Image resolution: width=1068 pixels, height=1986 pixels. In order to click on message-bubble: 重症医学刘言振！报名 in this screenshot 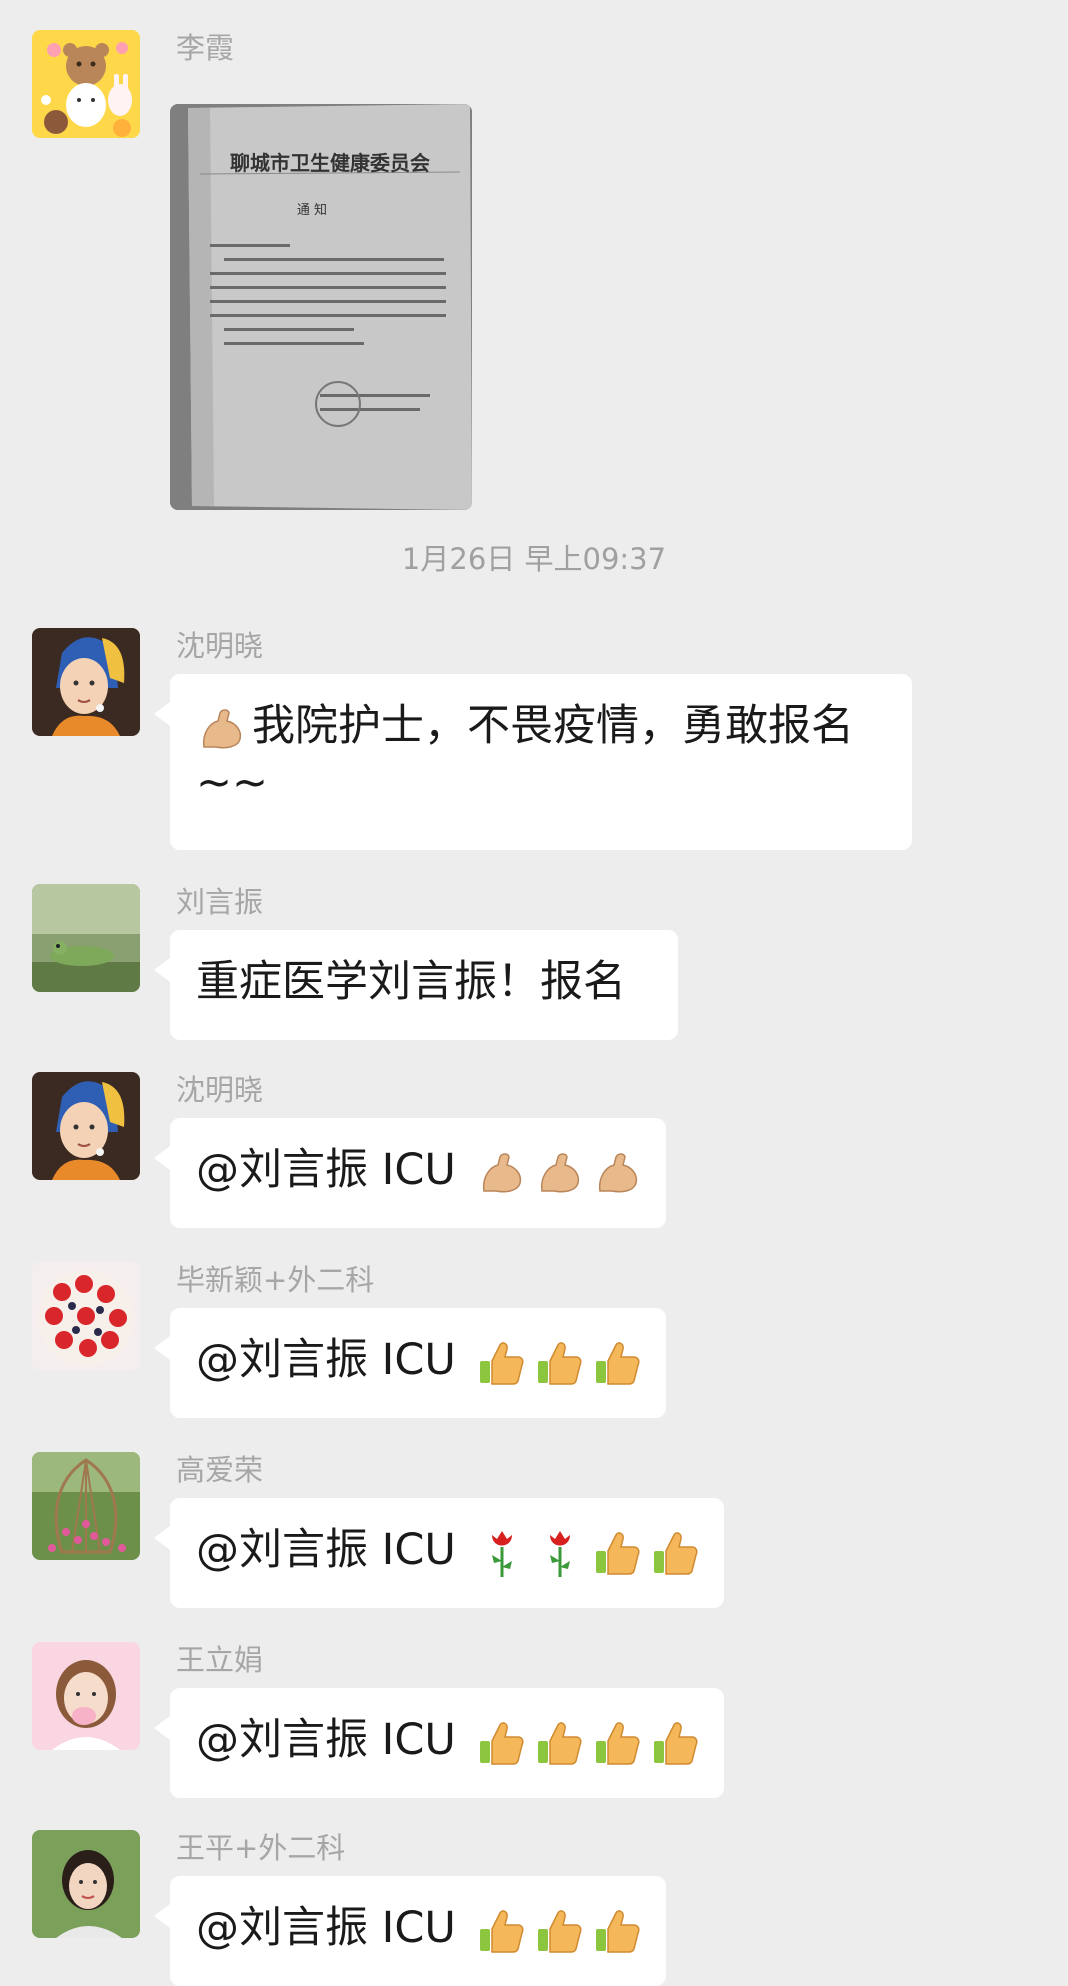, I will do `click(416, 985)`.